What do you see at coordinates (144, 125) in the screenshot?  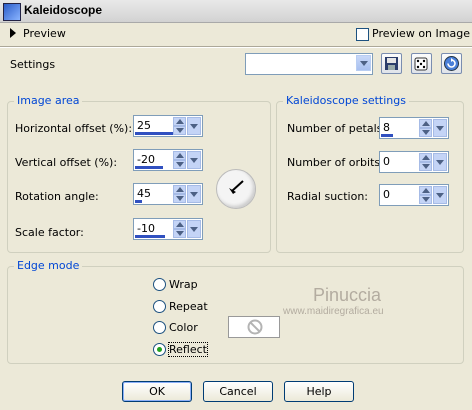 I see `horizontal-offset-value: 25` at bounding box center [144, 125].